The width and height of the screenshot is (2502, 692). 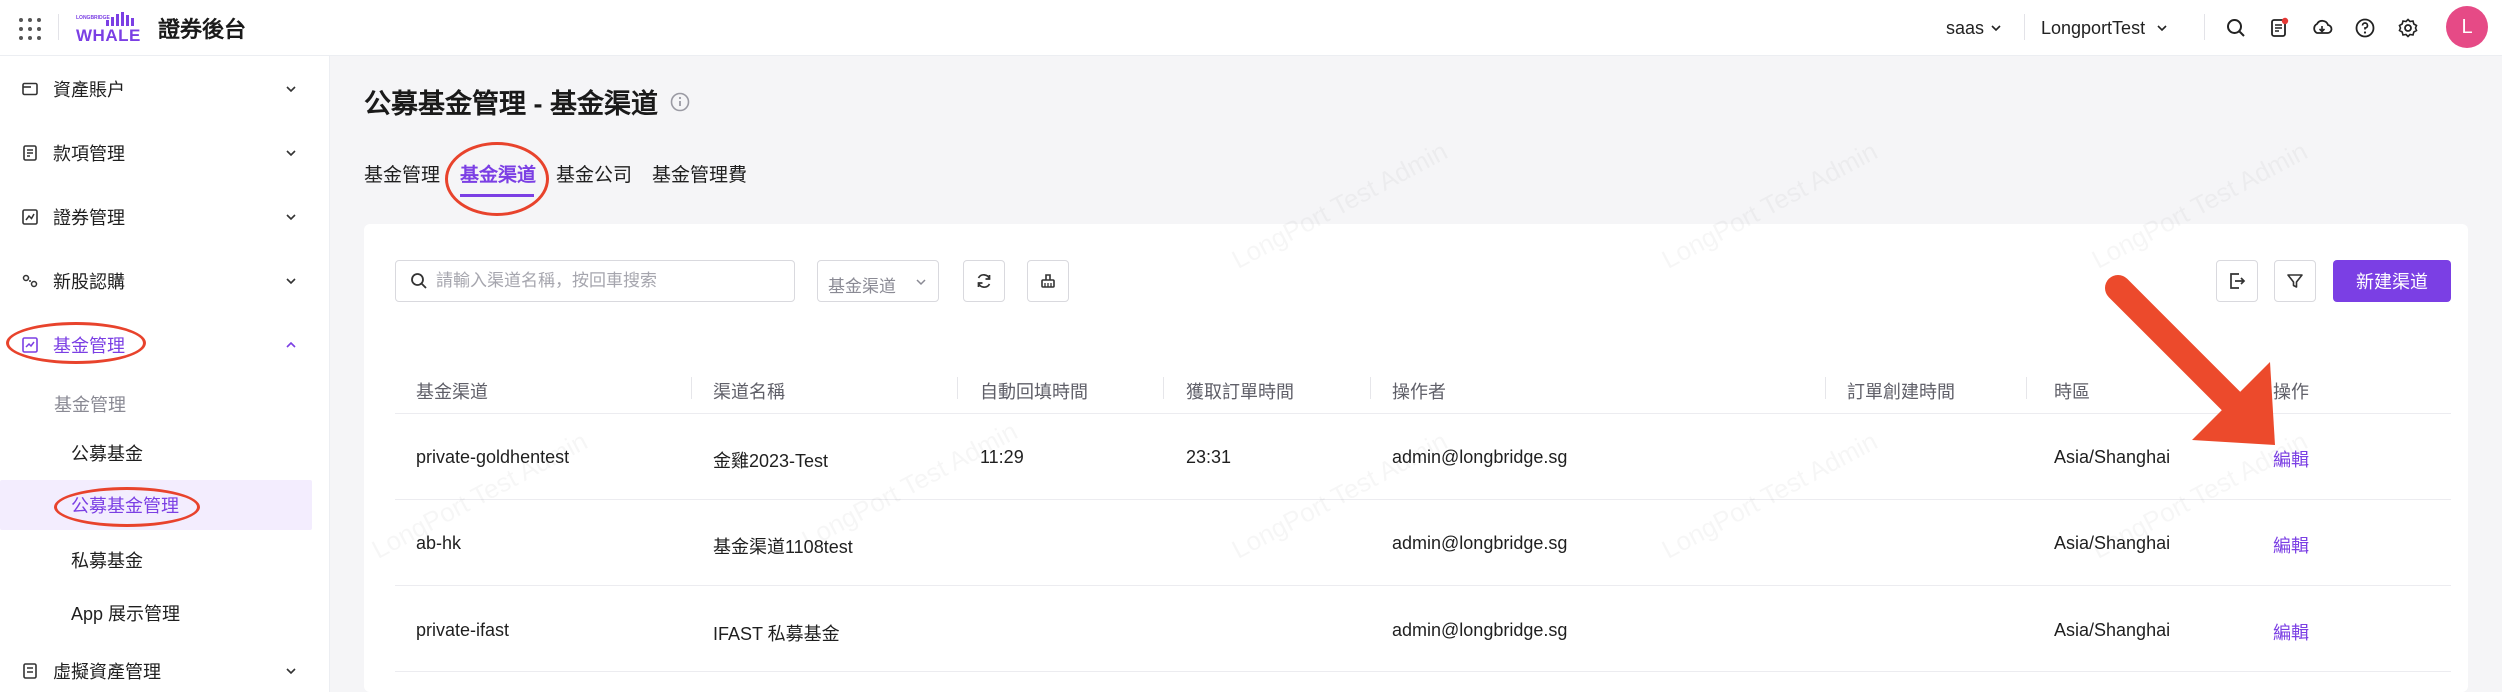 I want to click on logo-bars, so click(x=120, y=19).